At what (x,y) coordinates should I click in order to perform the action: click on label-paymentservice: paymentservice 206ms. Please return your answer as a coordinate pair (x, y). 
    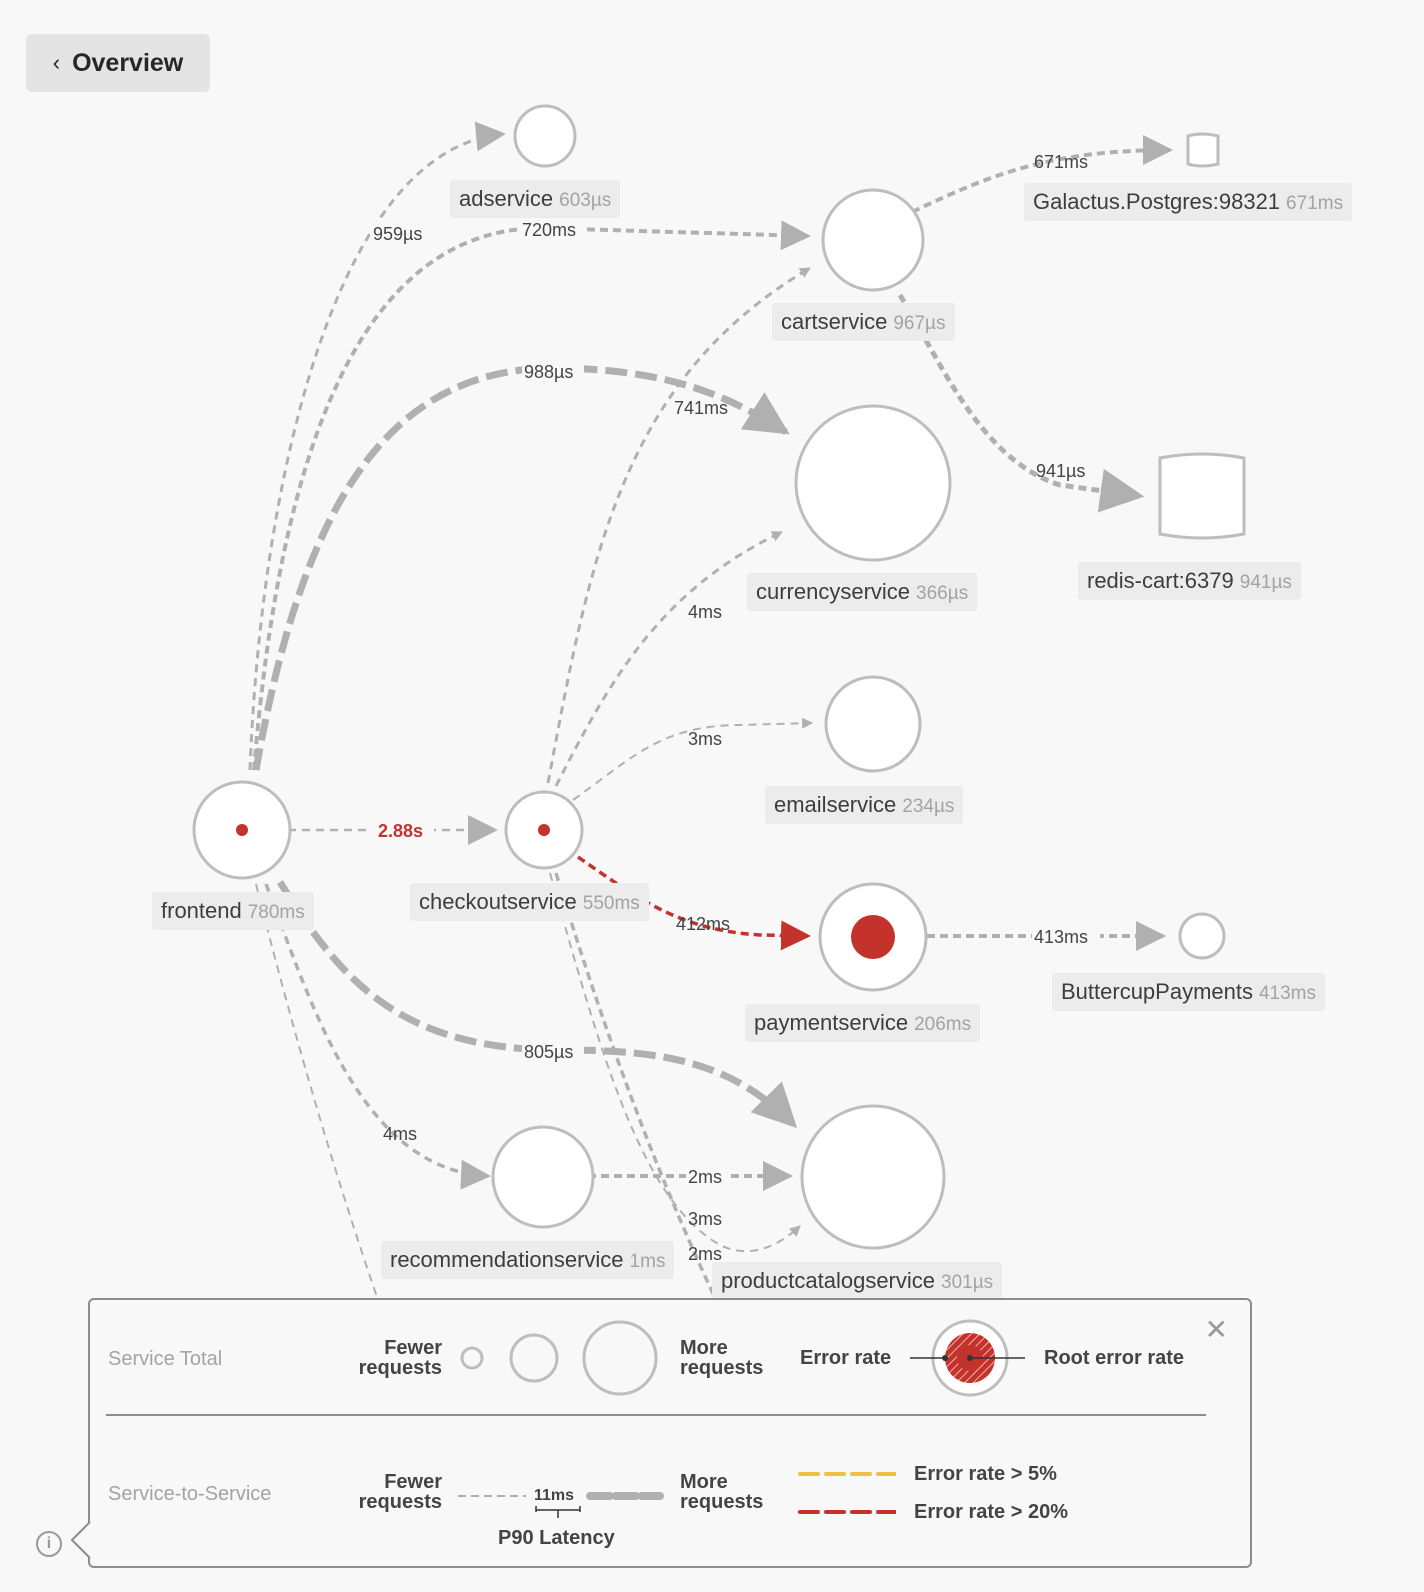
    Looking at the image, I should click on (863, 1023).